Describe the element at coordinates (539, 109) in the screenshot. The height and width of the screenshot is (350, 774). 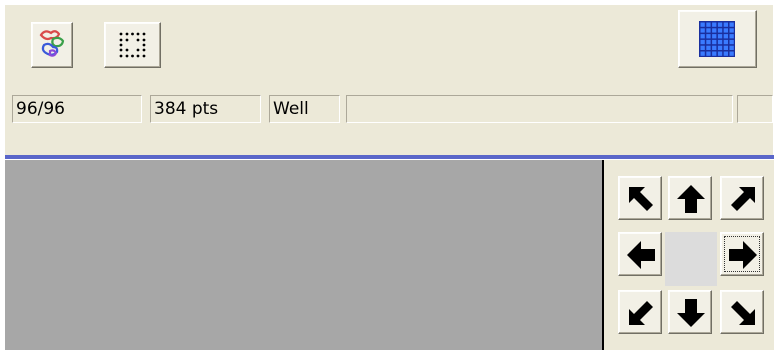
I see `message-field` at that location.